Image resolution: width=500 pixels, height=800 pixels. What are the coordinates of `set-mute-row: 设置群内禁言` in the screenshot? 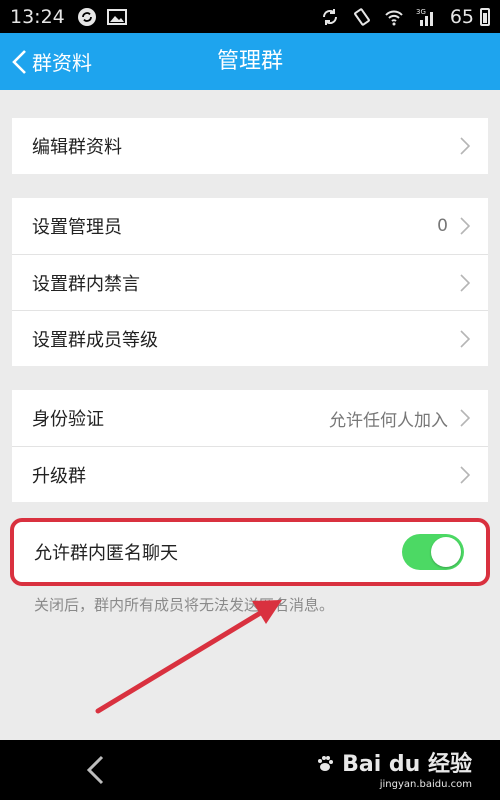 It's located at (250, 282).